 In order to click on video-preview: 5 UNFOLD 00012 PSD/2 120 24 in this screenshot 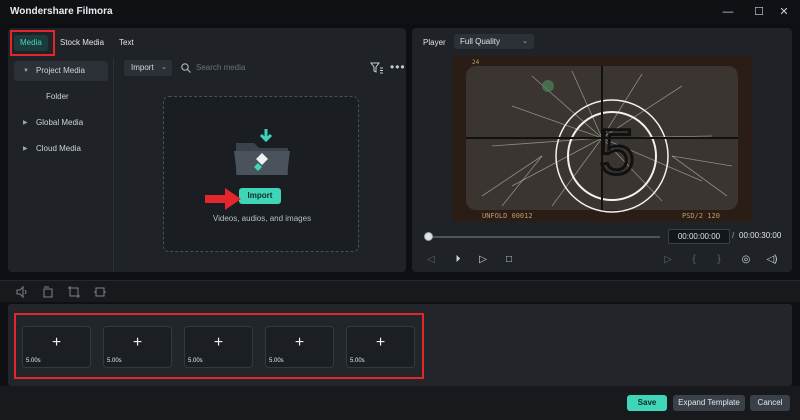, I will do `click(602, 139)`.